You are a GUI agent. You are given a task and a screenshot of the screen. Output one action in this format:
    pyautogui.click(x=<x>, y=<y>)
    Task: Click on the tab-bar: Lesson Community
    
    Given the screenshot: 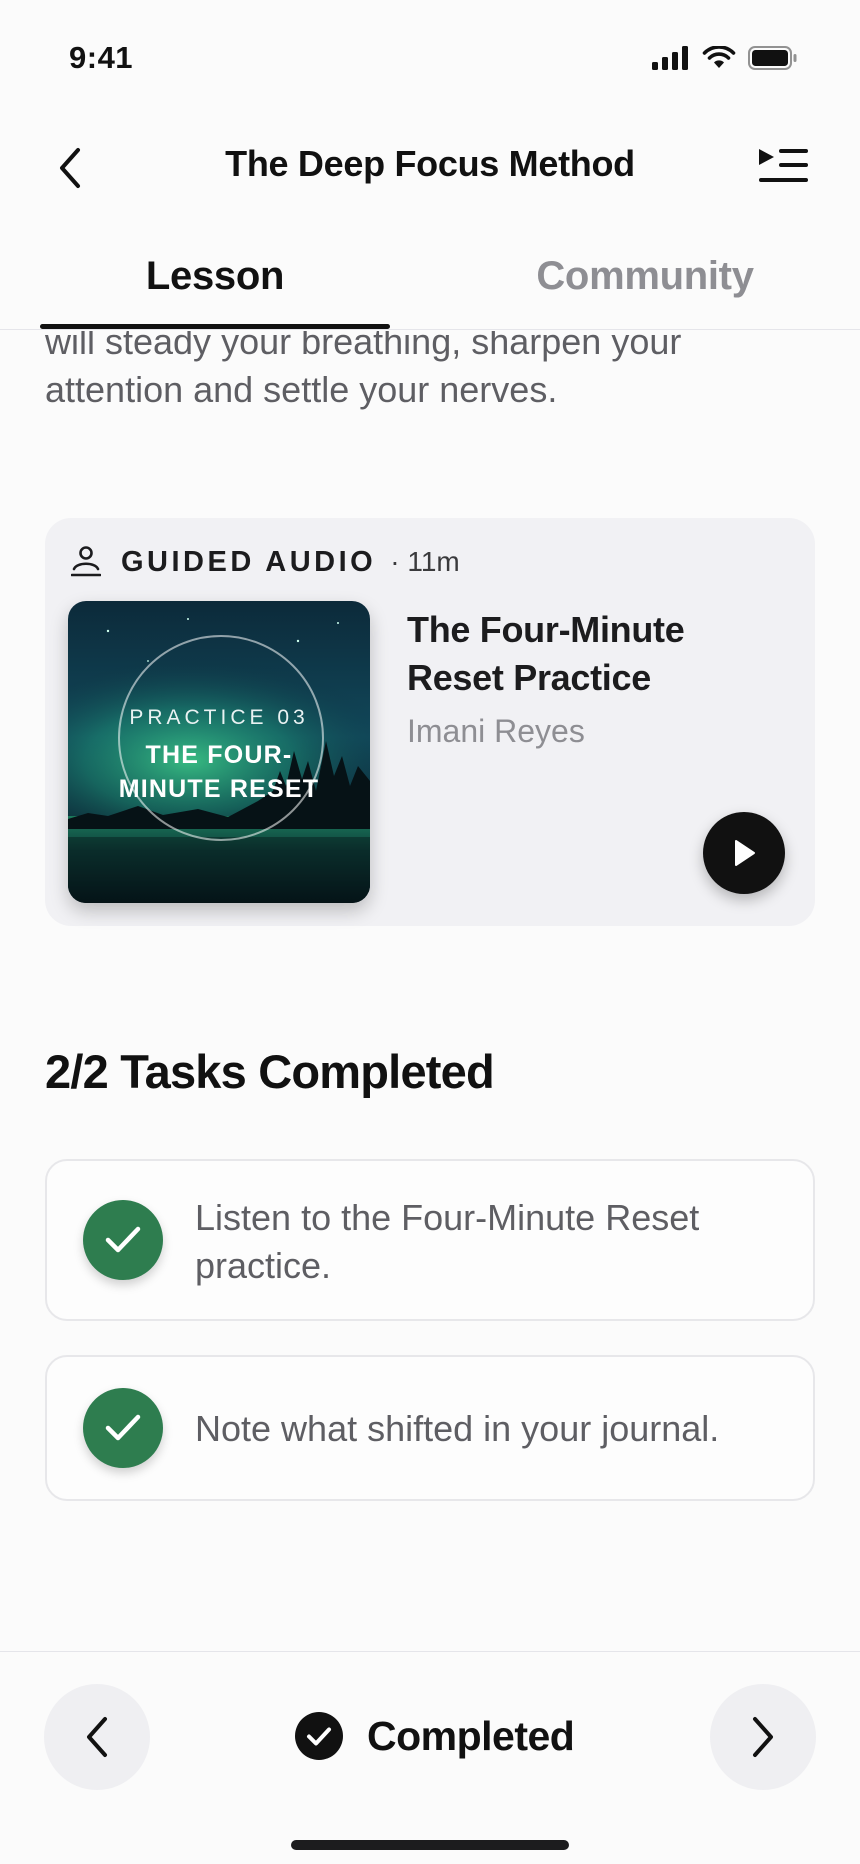 What is the action you would take?
    pyautogui.click(x=430, y=284)
    